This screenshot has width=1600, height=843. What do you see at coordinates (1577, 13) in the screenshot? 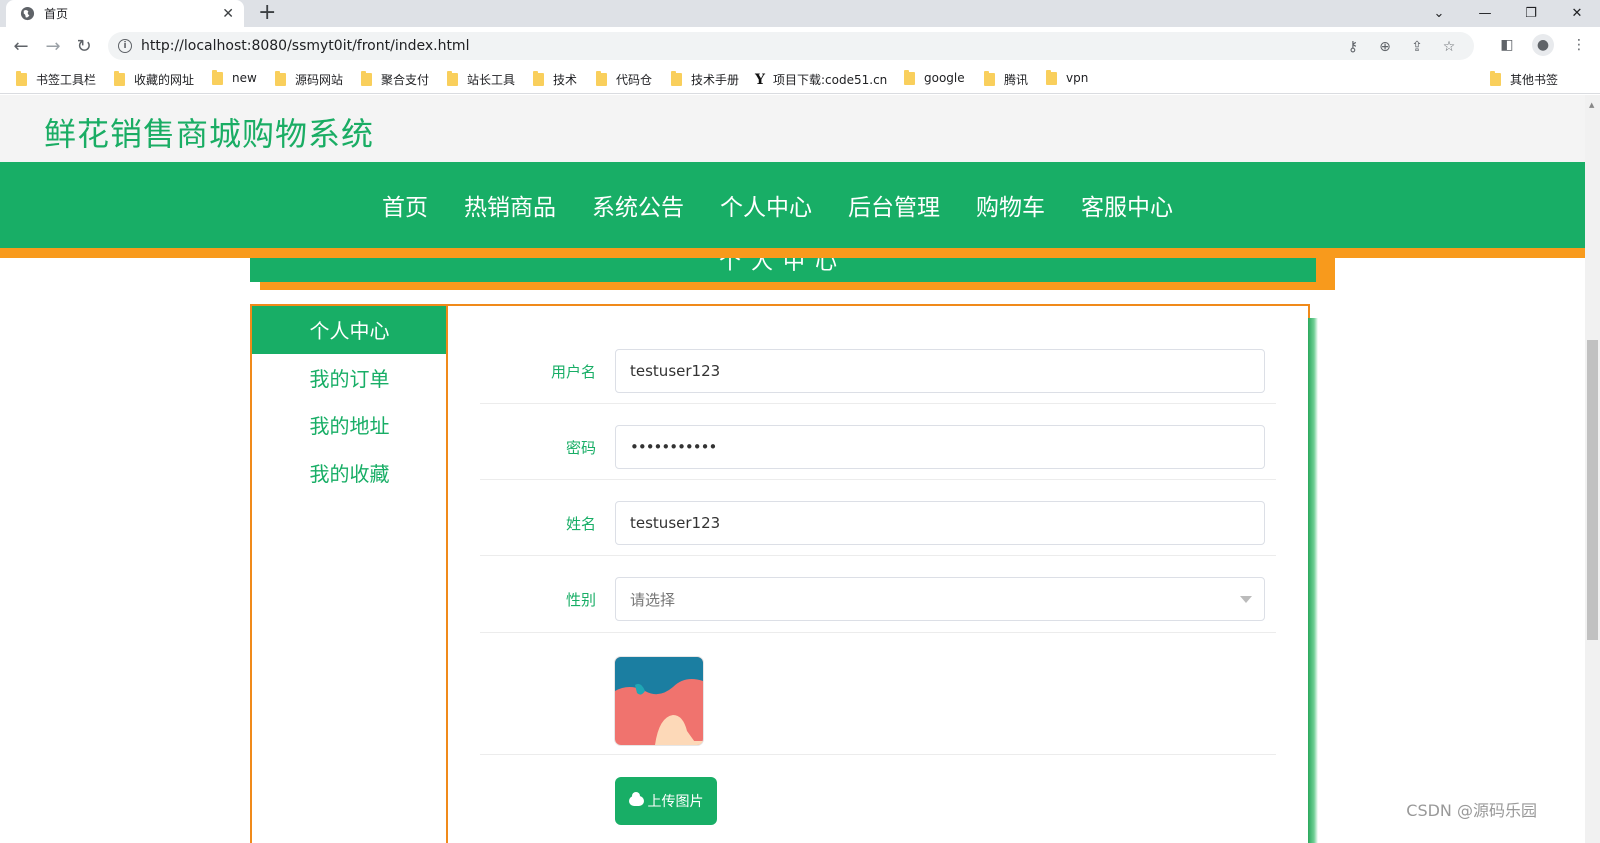
I see `close-window-icon: ✕` at bounding box center [1577, 13].